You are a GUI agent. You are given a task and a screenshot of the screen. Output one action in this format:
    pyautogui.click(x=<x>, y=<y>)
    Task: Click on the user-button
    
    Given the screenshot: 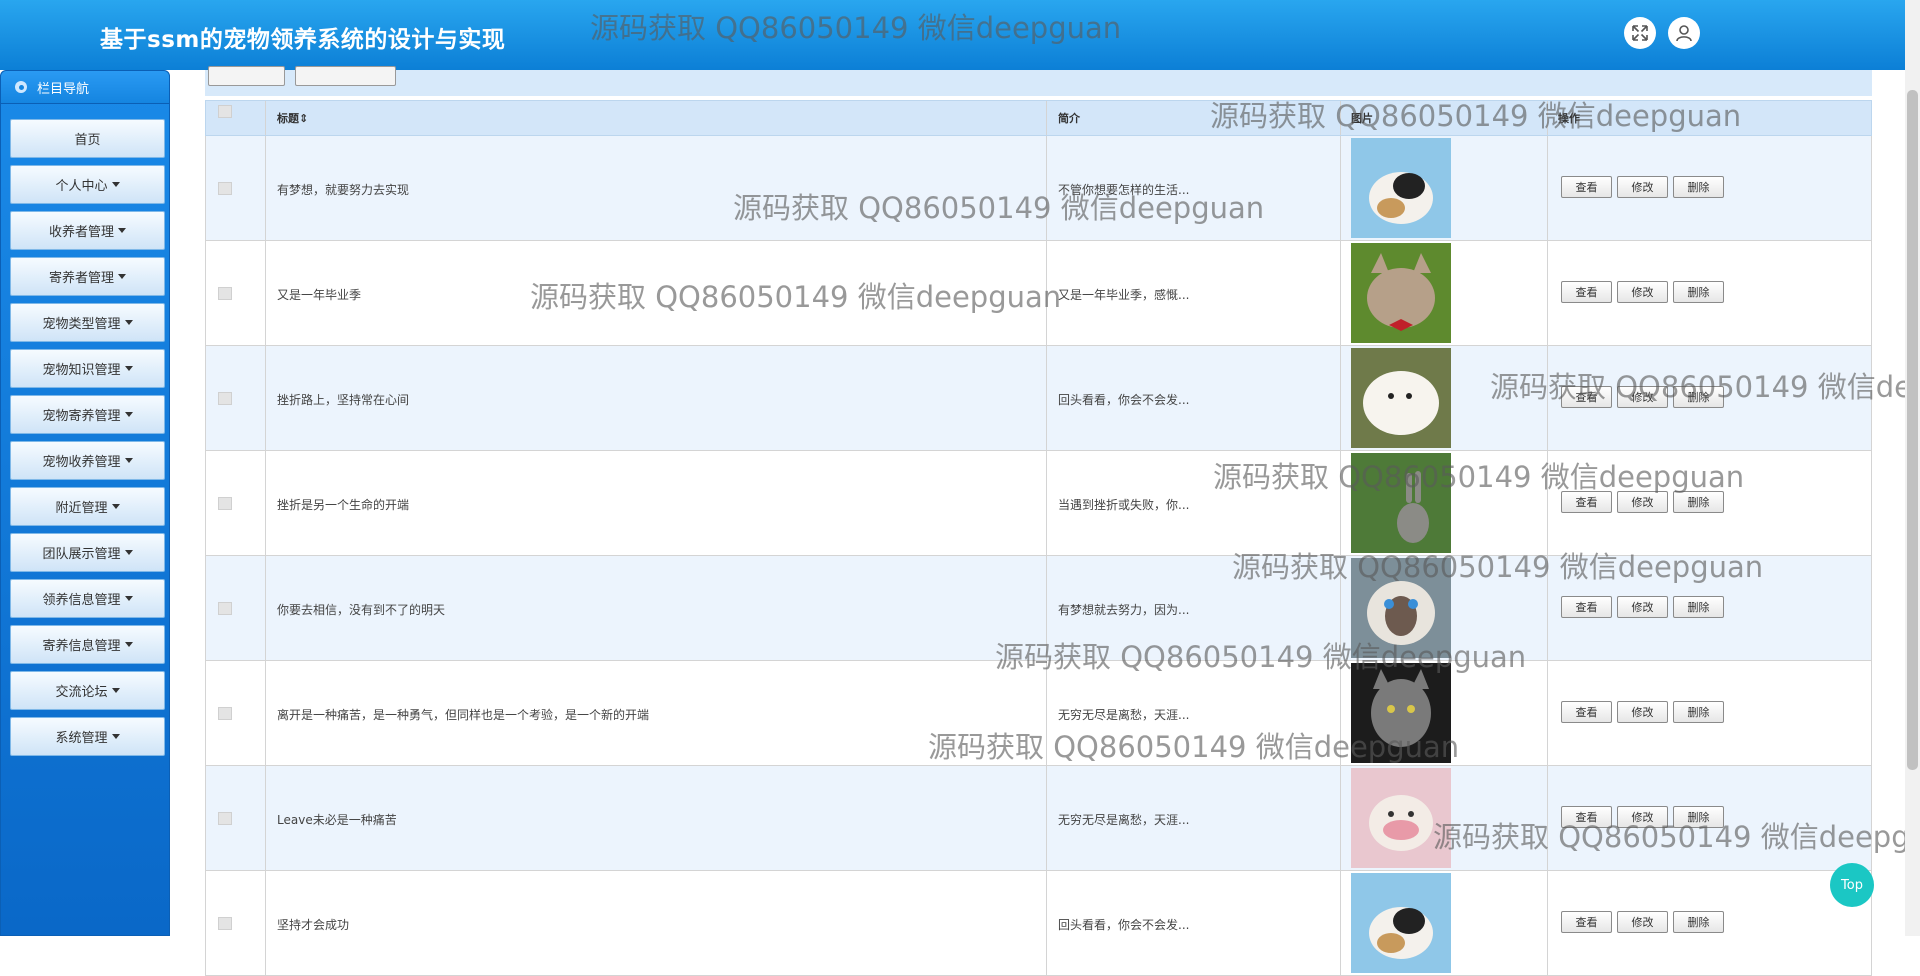 What is the action you would take?
    pyautogui.click(x=1684, y=33)
    